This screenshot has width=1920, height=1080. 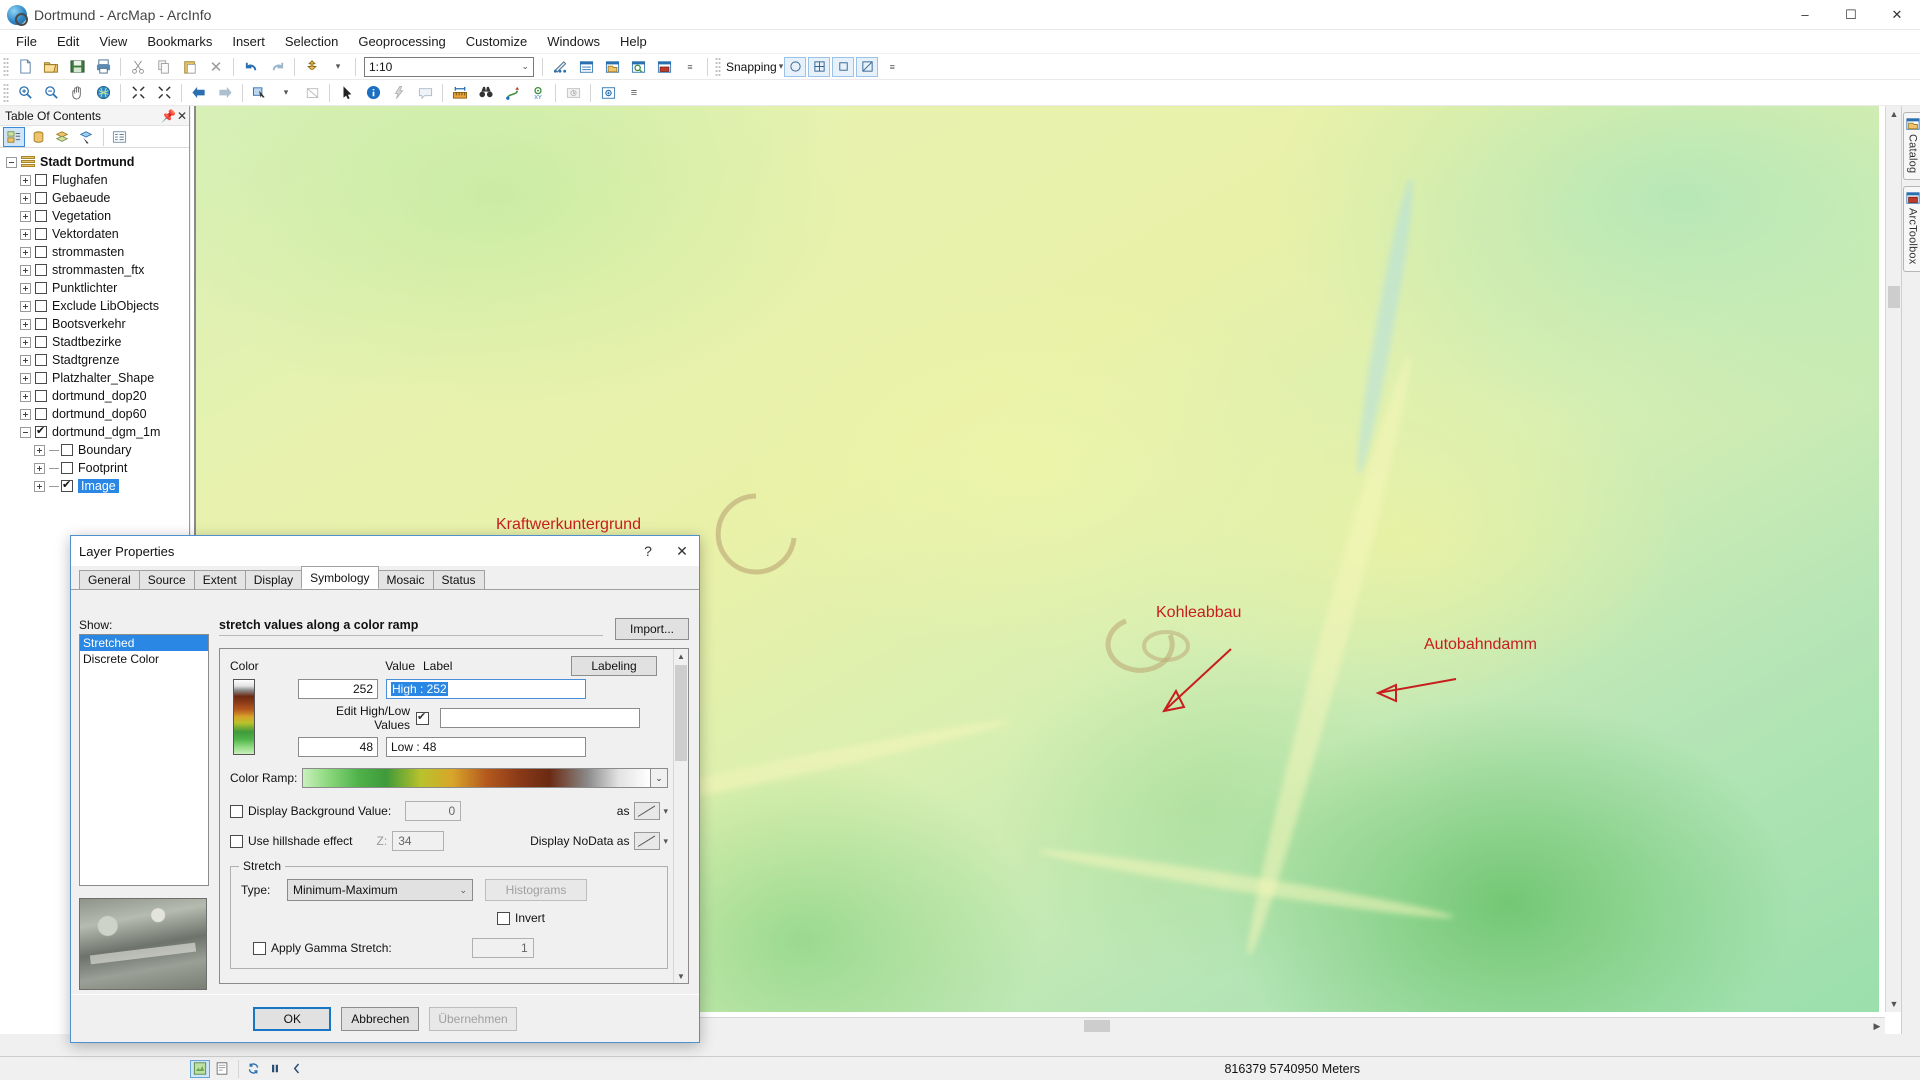 What do you see at coordinates (94, 252) in the screenshot?
I see `sidebar-item-strommasten: strommasten` at bounding box center [94, 252].